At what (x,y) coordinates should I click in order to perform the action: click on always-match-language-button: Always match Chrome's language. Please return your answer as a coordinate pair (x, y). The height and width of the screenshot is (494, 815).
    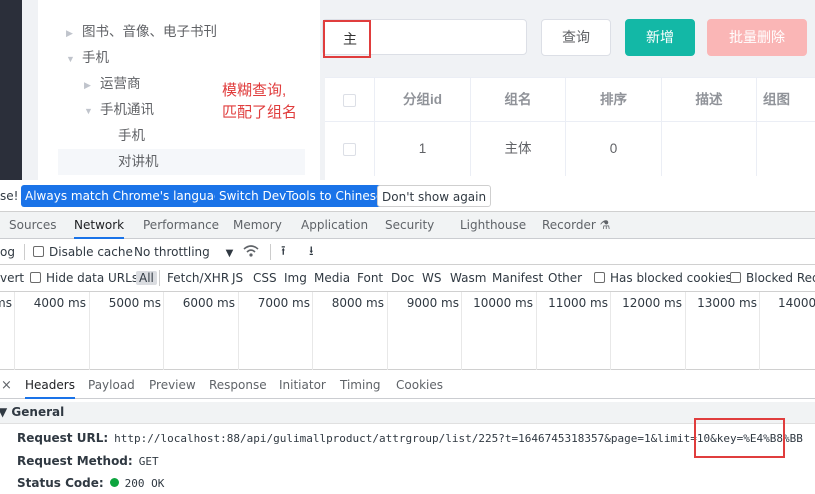
    Looking at the image, I should click on (127, 196).